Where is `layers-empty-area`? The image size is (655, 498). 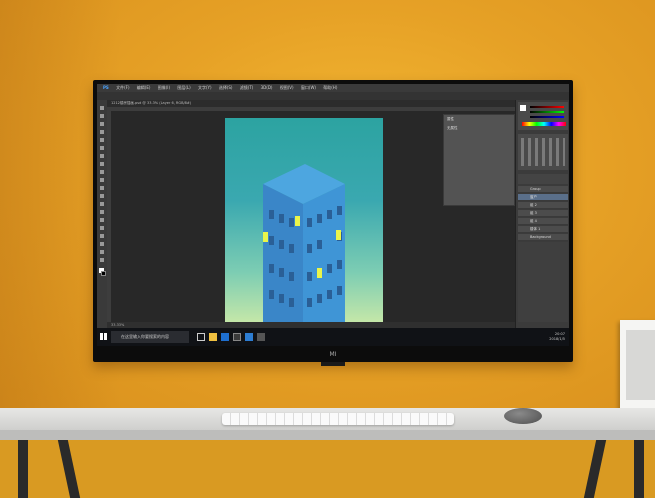
layers-empty-area is located at coordinates (543, 282).